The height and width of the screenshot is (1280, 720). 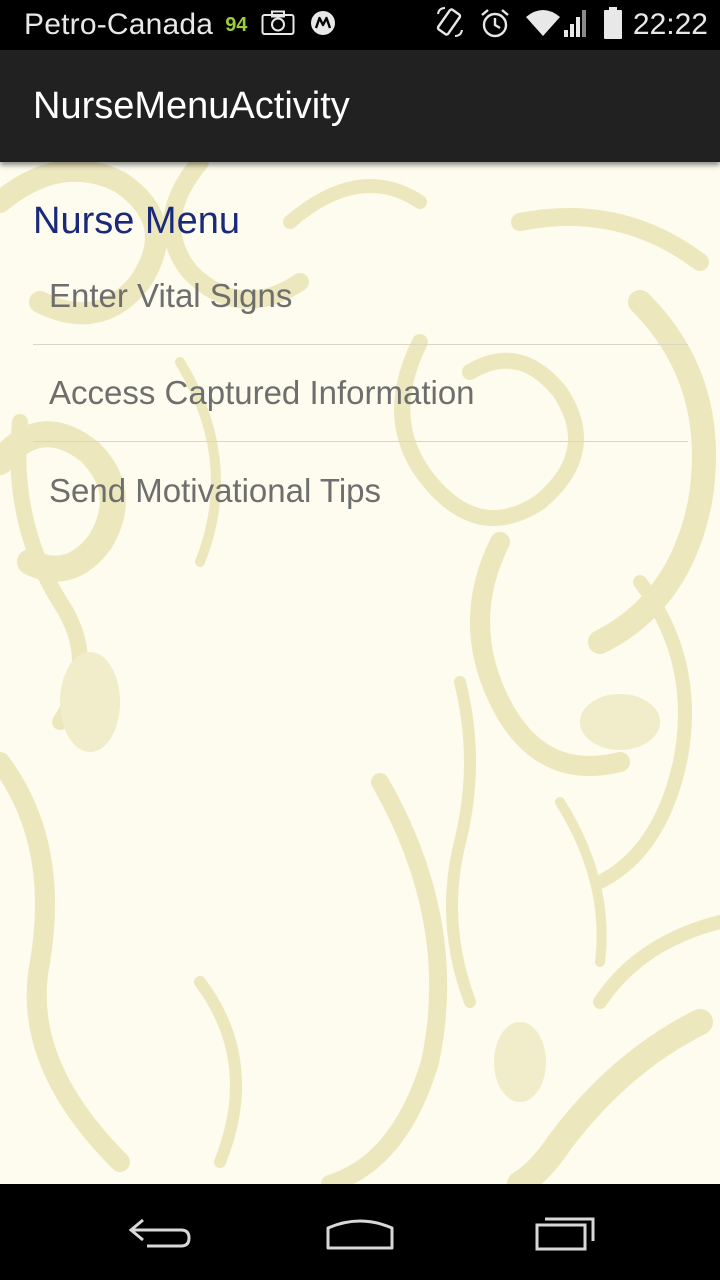 I want to click on menu-item-access-captured-information: Access Captured Information, so click(x=360, y=393).